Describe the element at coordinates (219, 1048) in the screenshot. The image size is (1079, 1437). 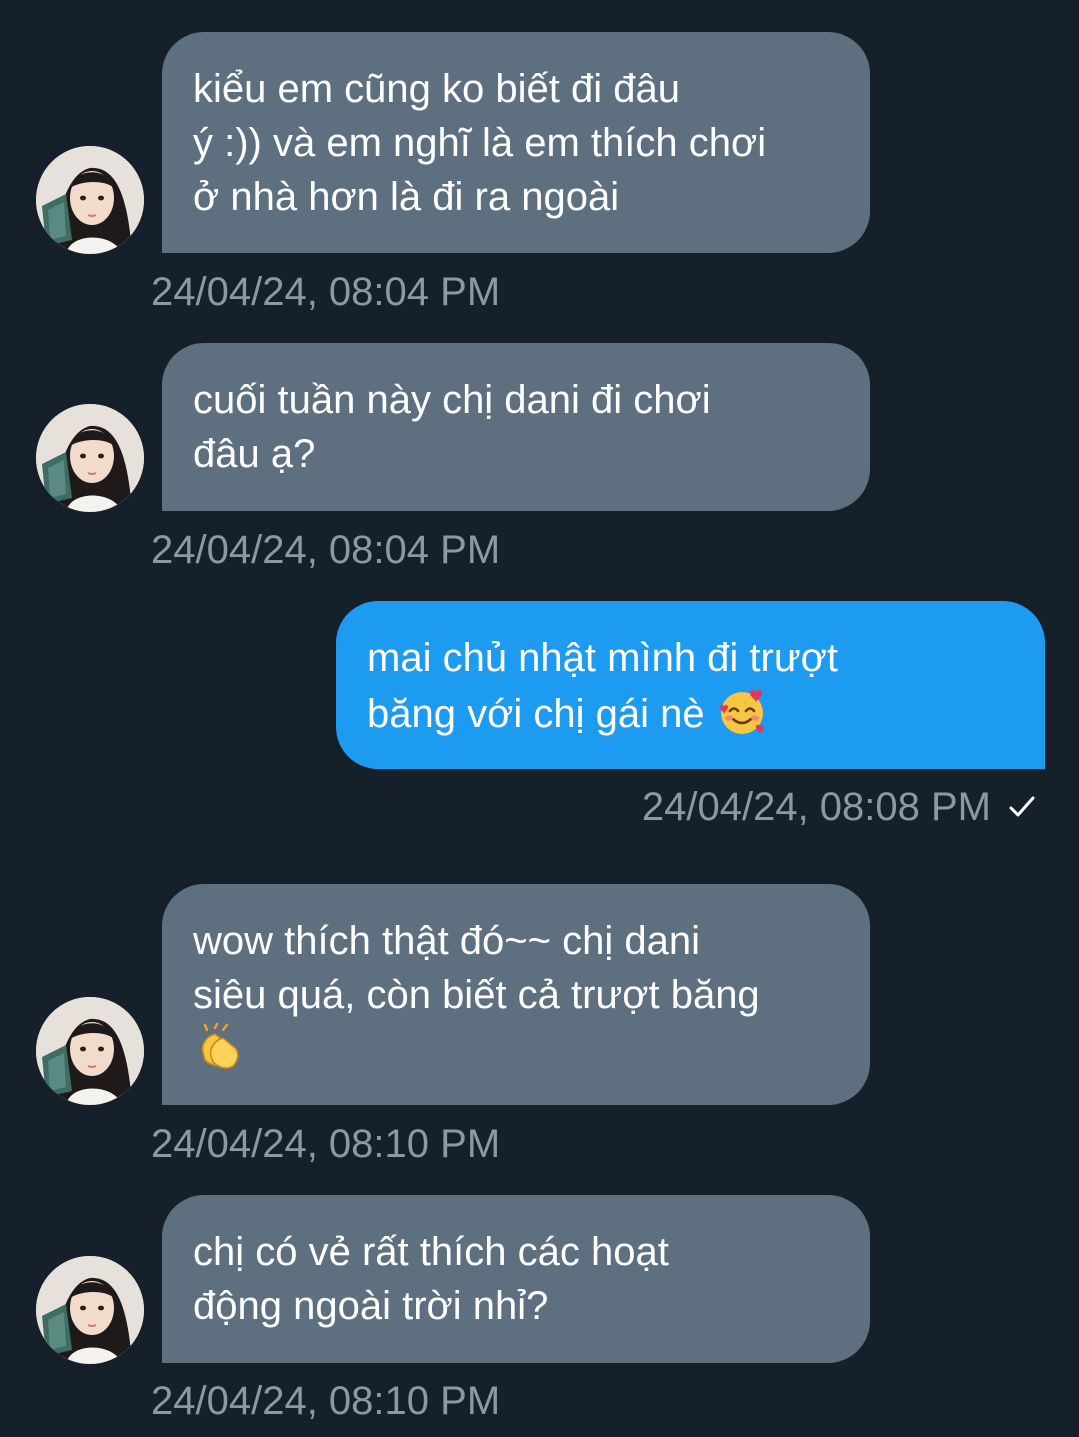
I see `clapping-hands-icon` at that location.